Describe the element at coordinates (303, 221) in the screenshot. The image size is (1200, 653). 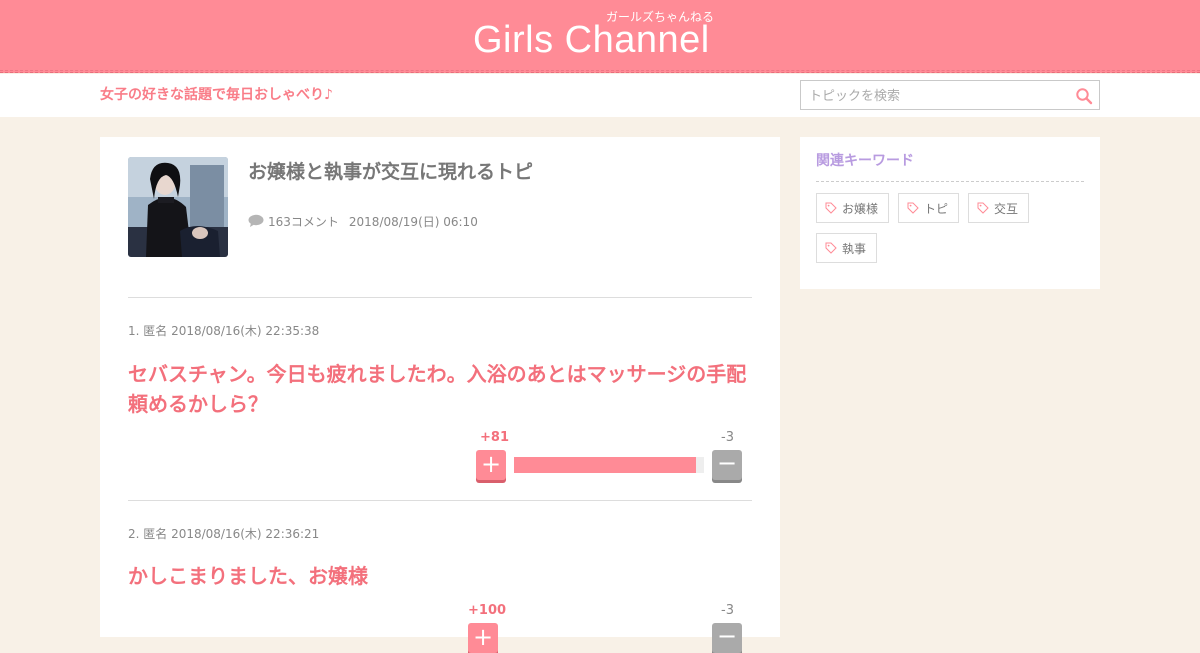
I see `topic-comment-count: 163コメント` at that location.